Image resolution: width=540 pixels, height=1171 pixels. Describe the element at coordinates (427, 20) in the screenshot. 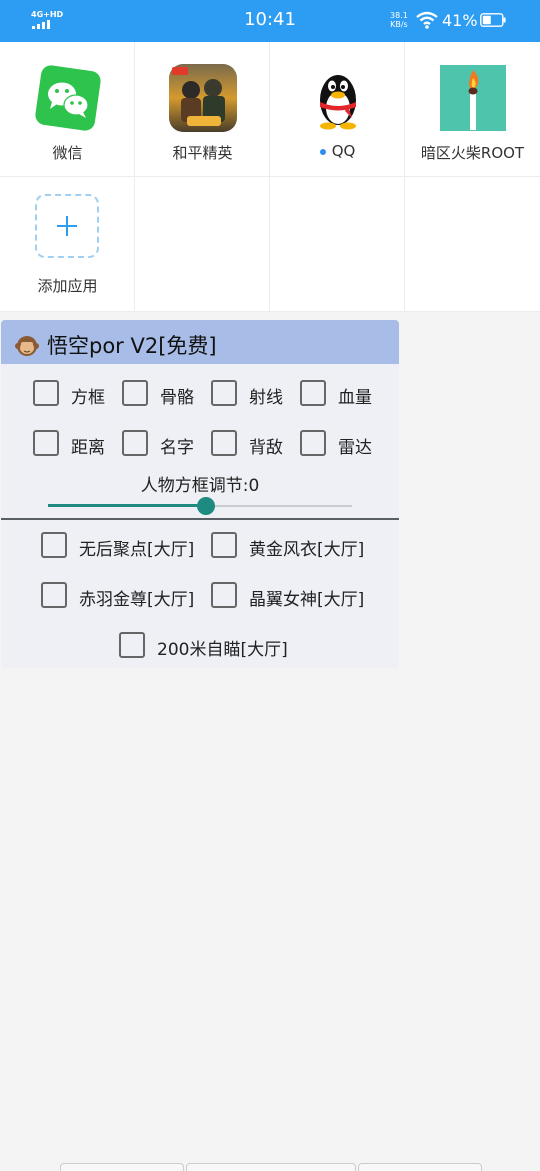

I see `wifi-icon` at that location.